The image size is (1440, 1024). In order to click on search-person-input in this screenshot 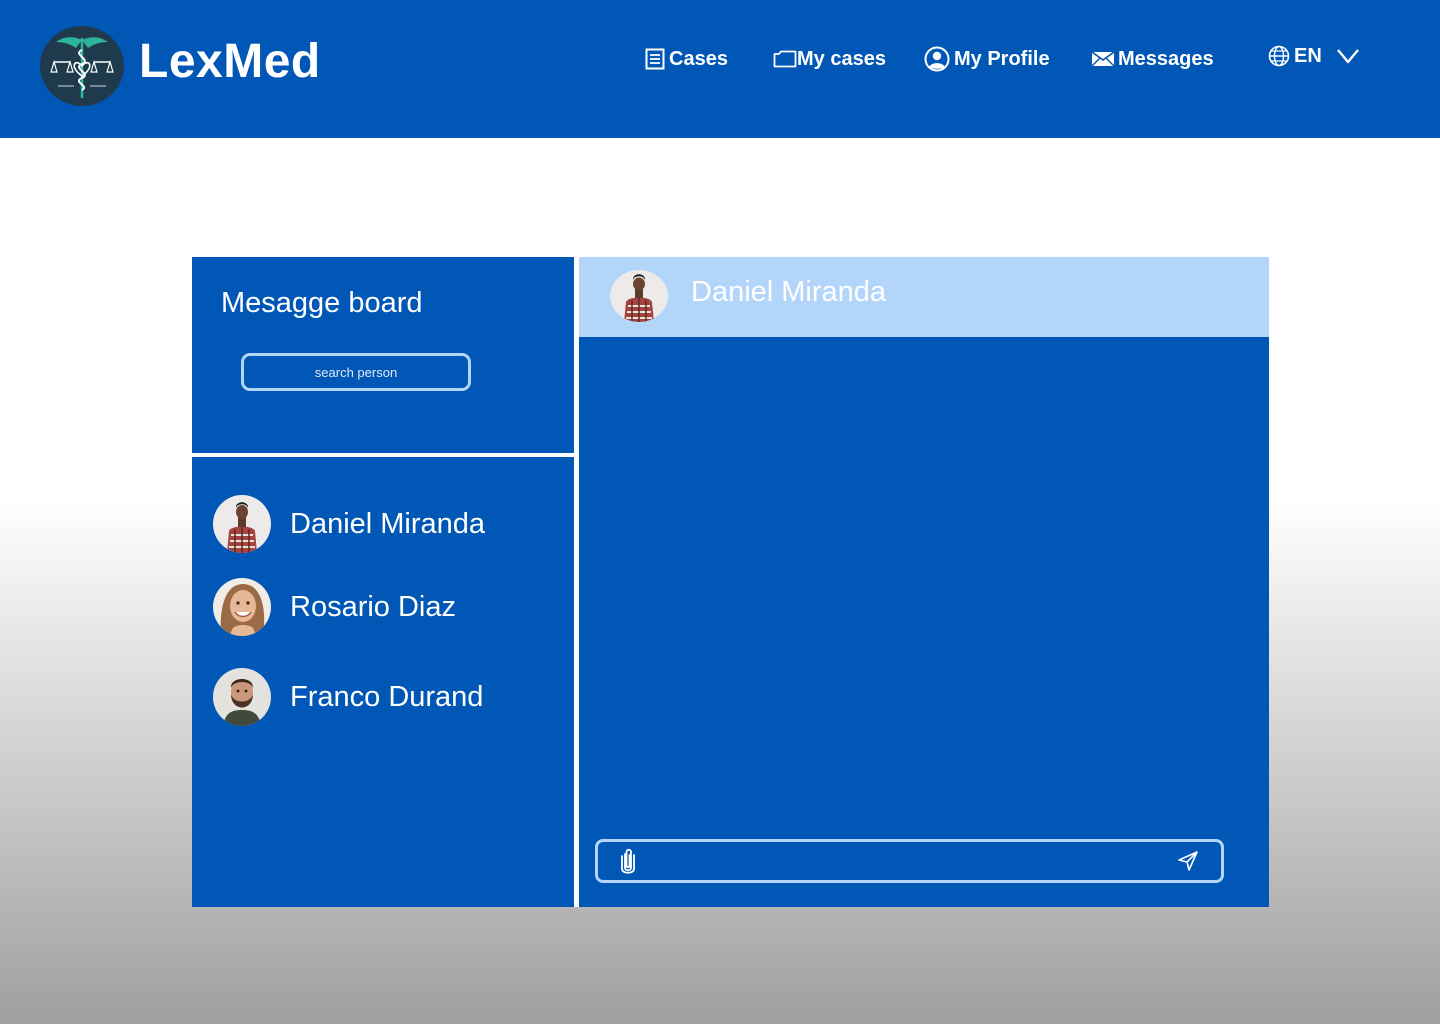, I will do `click(356, 372)`.